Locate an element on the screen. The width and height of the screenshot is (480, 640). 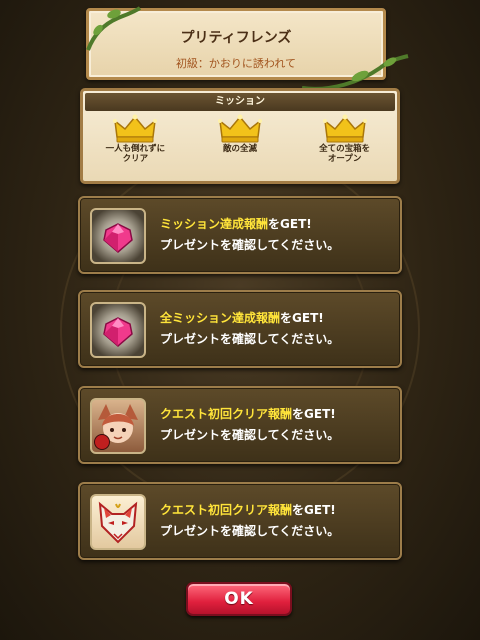
mission-label: 敵の全滅 is located at coordinates (239, 149).